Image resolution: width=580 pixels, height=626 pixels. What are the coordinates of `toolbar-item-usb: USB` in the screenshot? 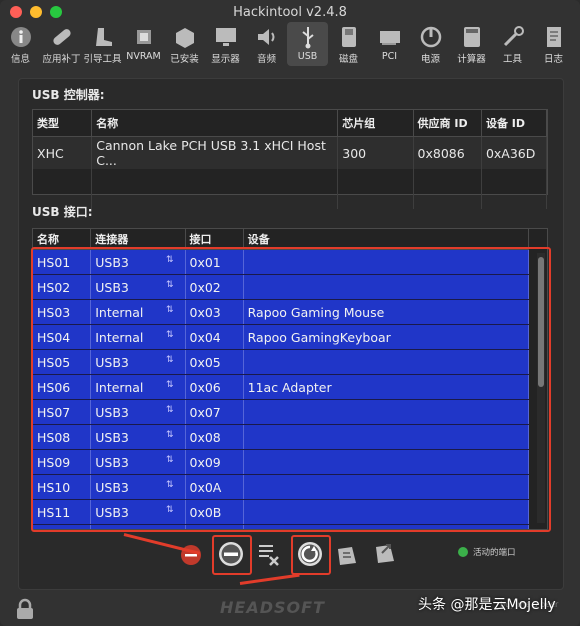 It's located at (307, 44).